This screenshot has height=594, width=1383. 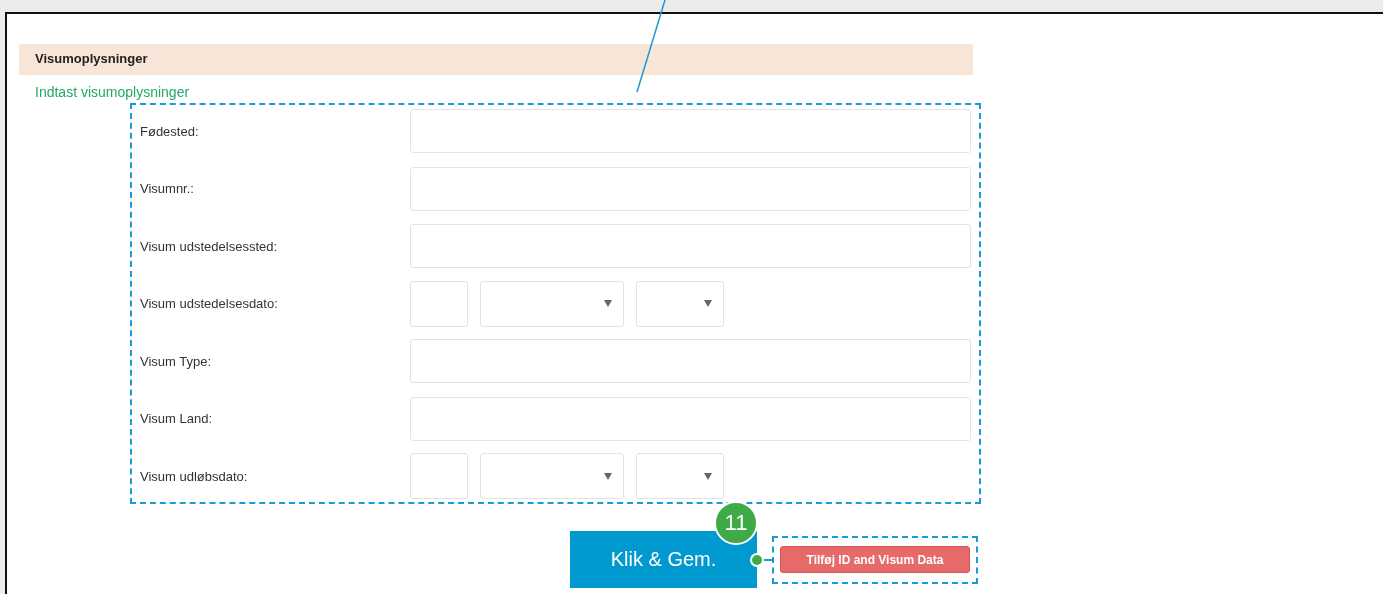 I want to click on step-badge: 11, so click(x=736, y=523).